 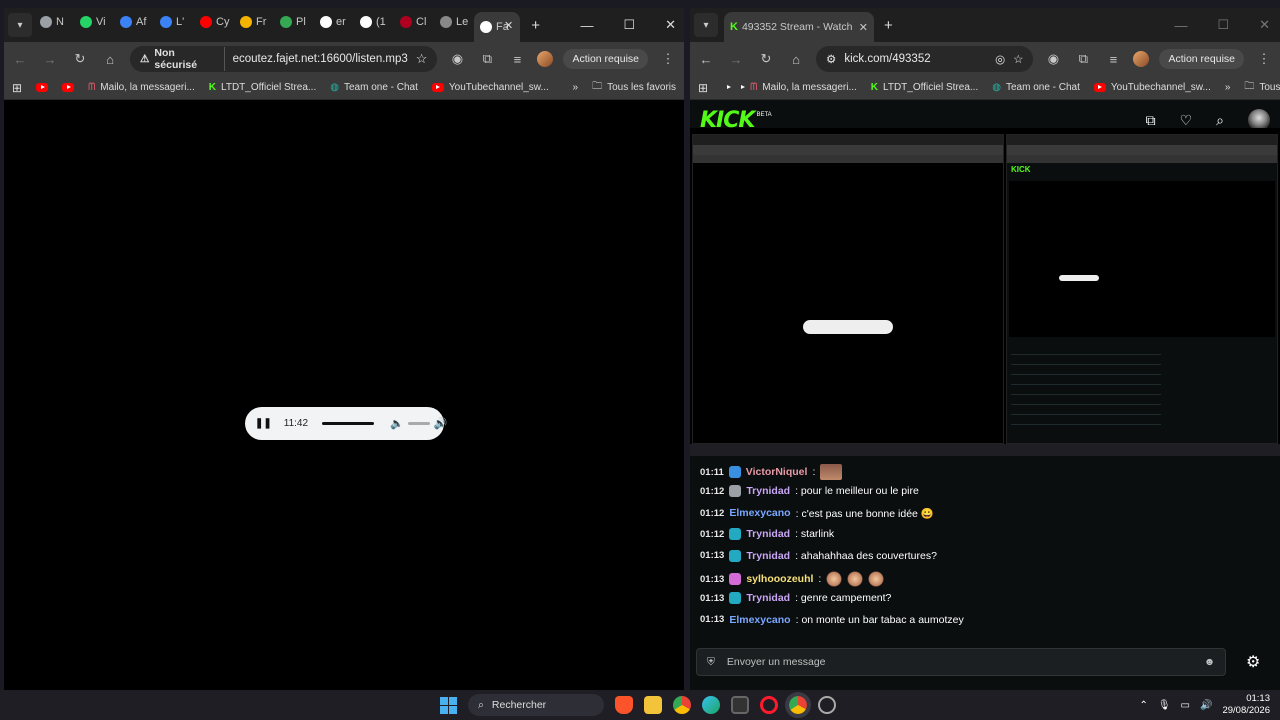 I want to click on speaker-icon: 🔊, so click(x=441, y=423).